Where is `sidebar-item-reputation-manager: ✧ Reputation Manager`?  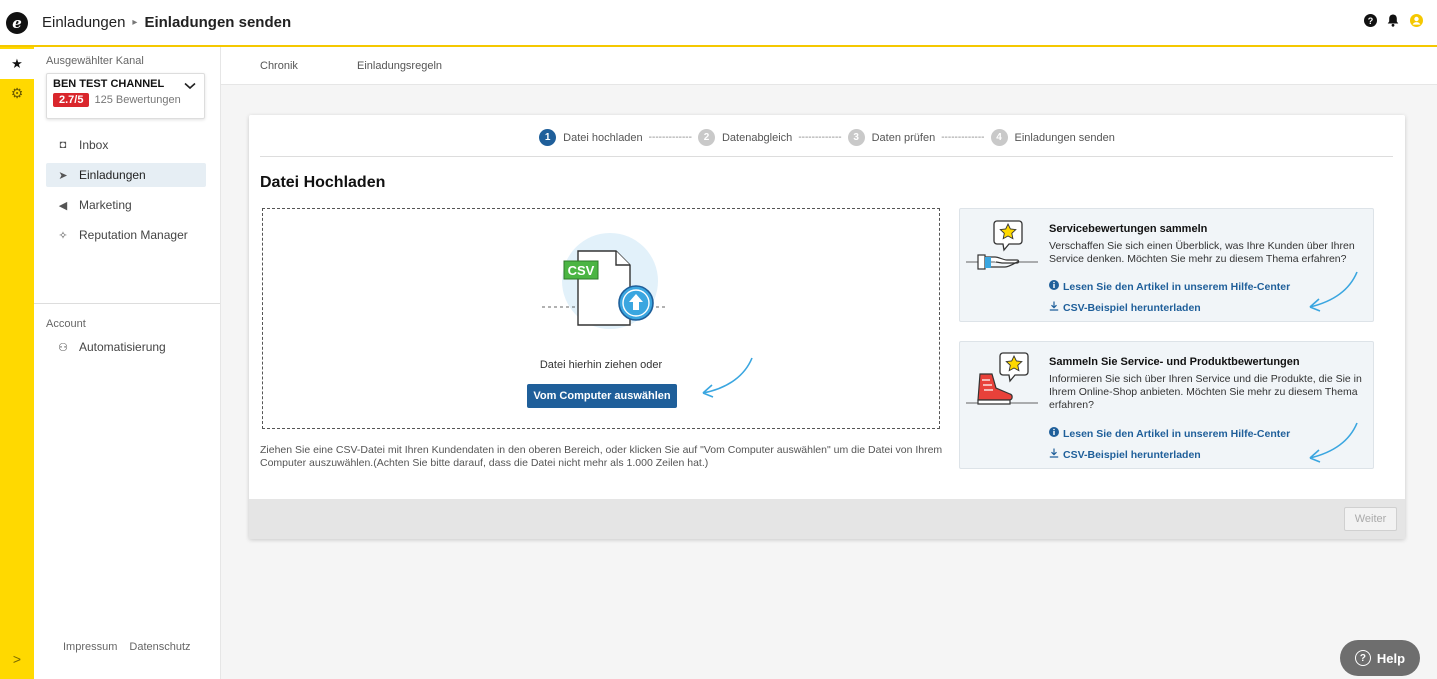 sidebar-item-reputation-manager: ✧ Reputation Manager is located at coordinates (126, 235).